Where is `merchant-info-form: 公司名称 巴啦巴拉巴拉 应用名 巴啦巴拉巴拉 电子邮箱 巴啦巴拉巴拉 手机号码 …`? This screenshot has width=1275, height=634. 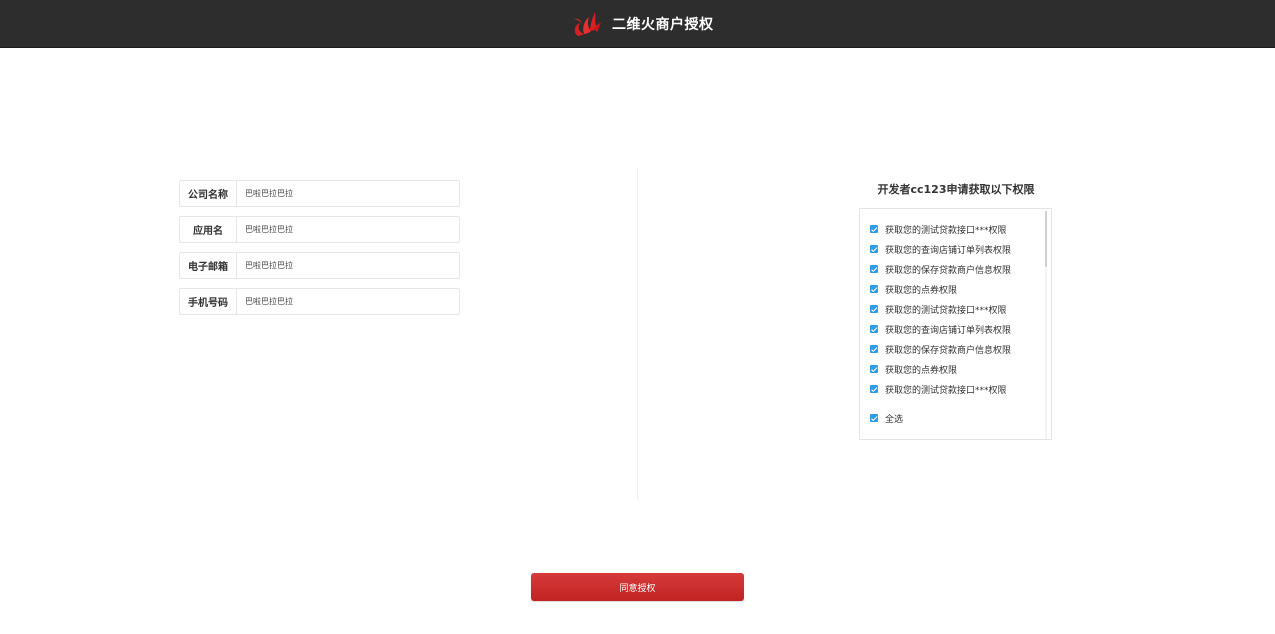
merchant-info-form: 公司名称 巴啦巴拉巴拉 应用名 巴啦巴拉巴拉 电子邮箱 巴啦巴拉巴拉 手机号码 … is located at coordinates (319, 252).